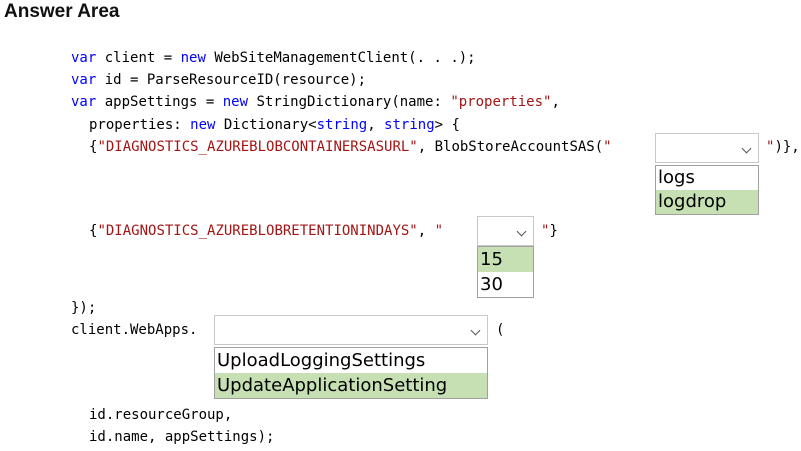 The height and width of the screenshot is (451, 801). Describe the element at coordinates (138, 58) in the screenshot. I see `code-text: client =` at that location.